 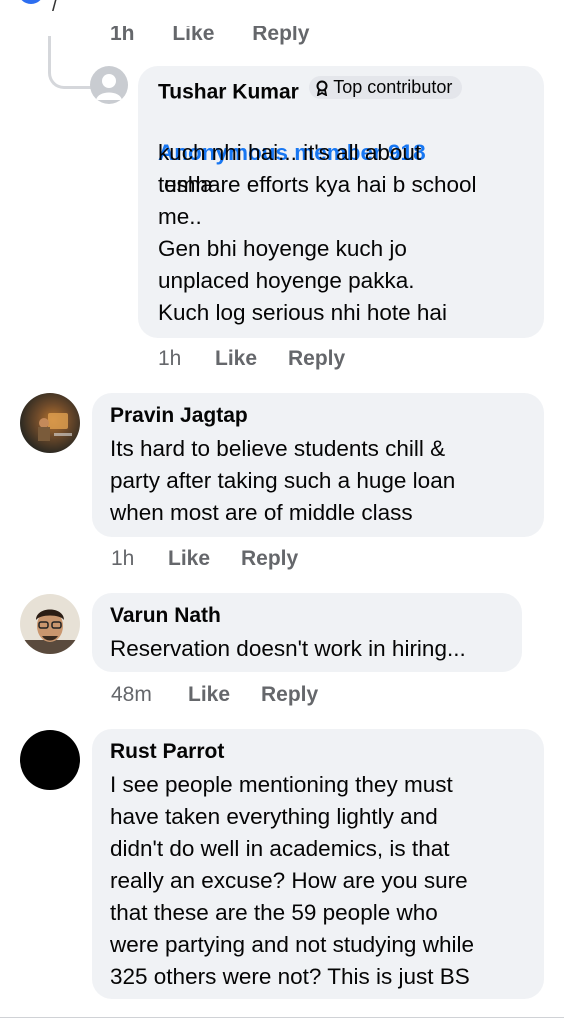 I want to click on comment-author-name: Varun Nath, so click(x=165, y=616).